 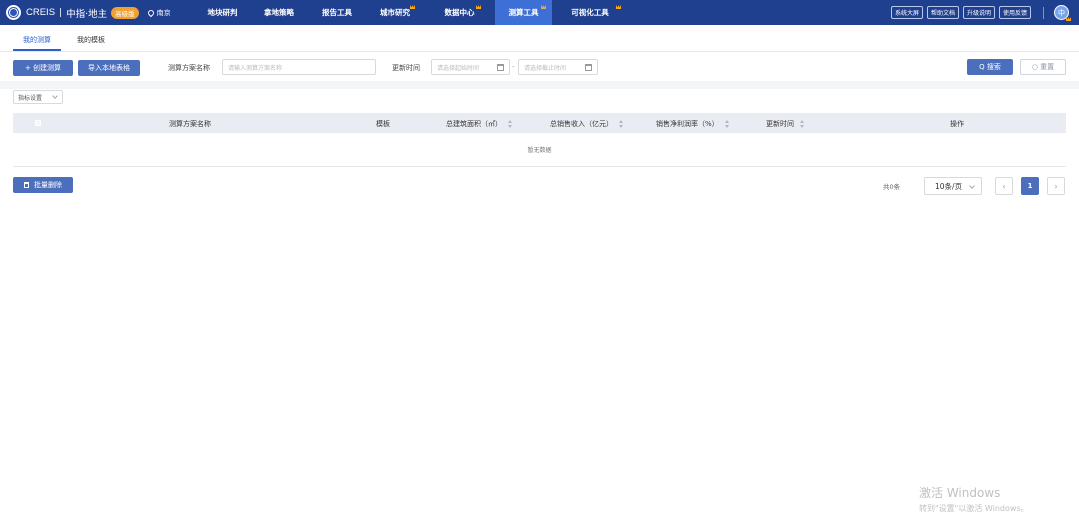 What do you see at coordinates (37, 41) in the screenshot?
I see `tab-my-calculations: 我的测算` at bounding box center [37, 41].